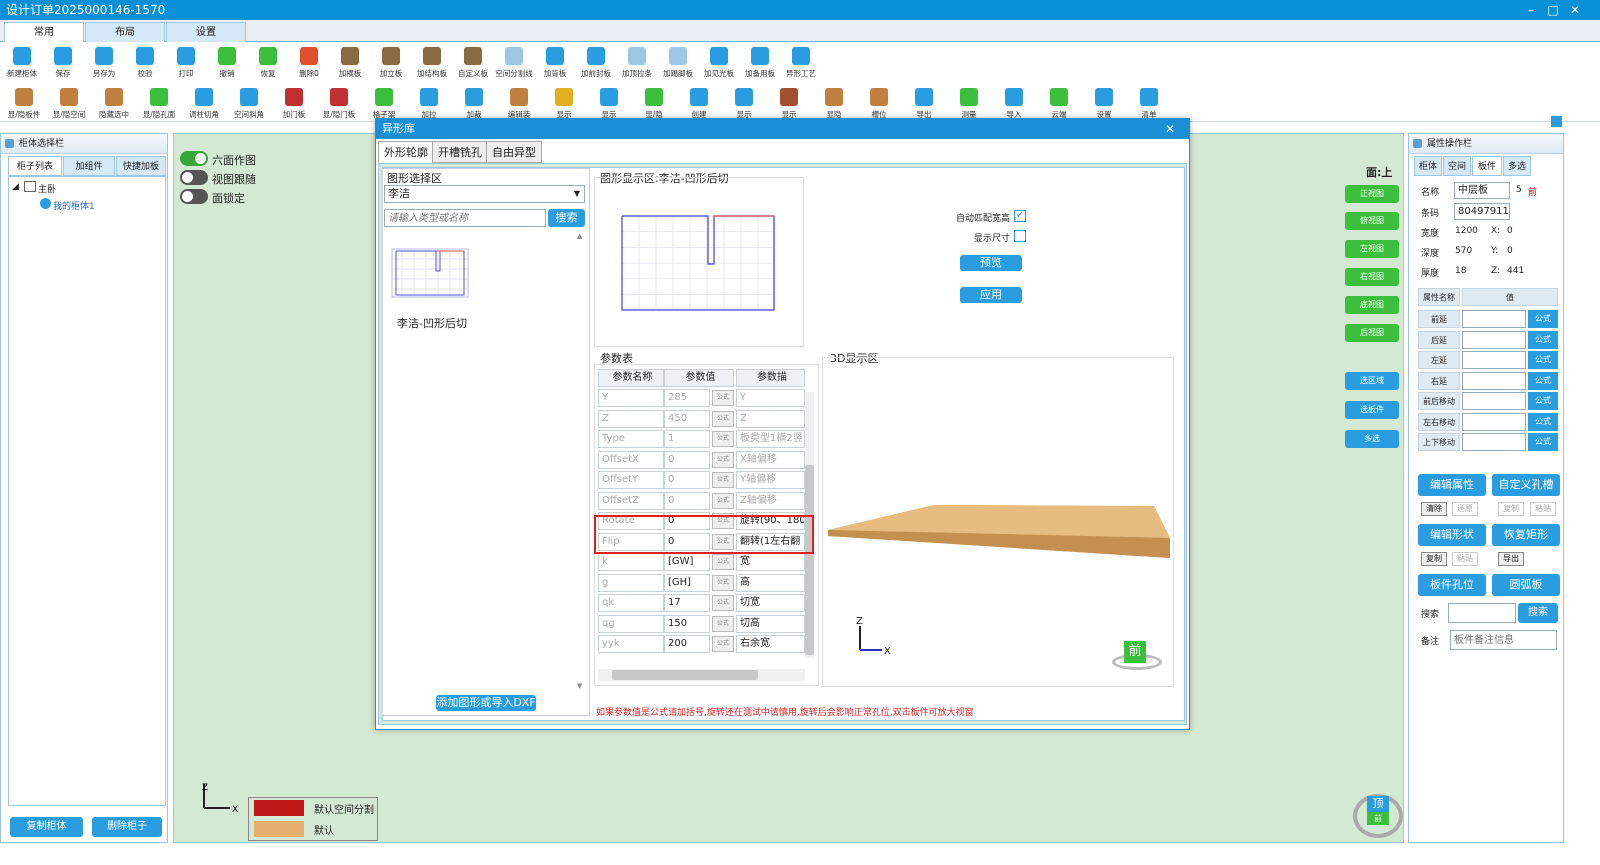 Image resolution: width=1600 pixels, height=865 pixels. I want to click on copy-attr-button: 复制, so click(1511, 509).